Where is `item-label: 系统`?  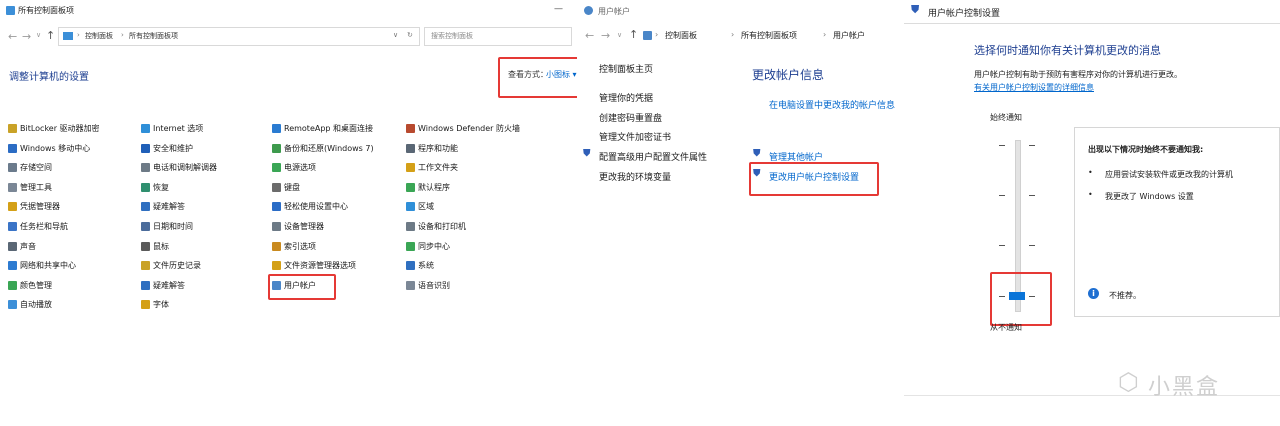 item-label: 系统 is located at coordinates (426, 265).